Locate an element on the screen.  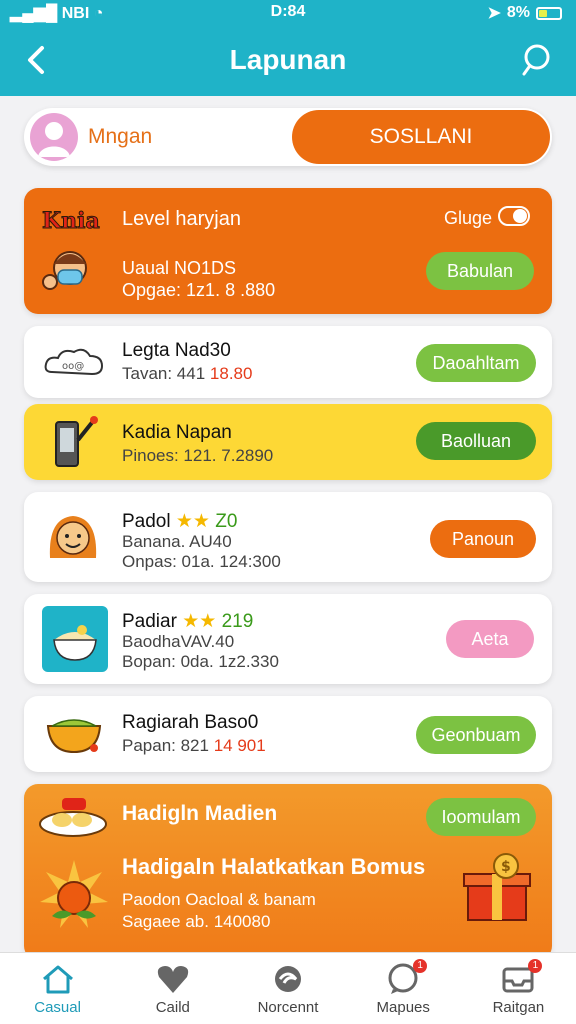
user-icon is located at coordinates (54, 139).